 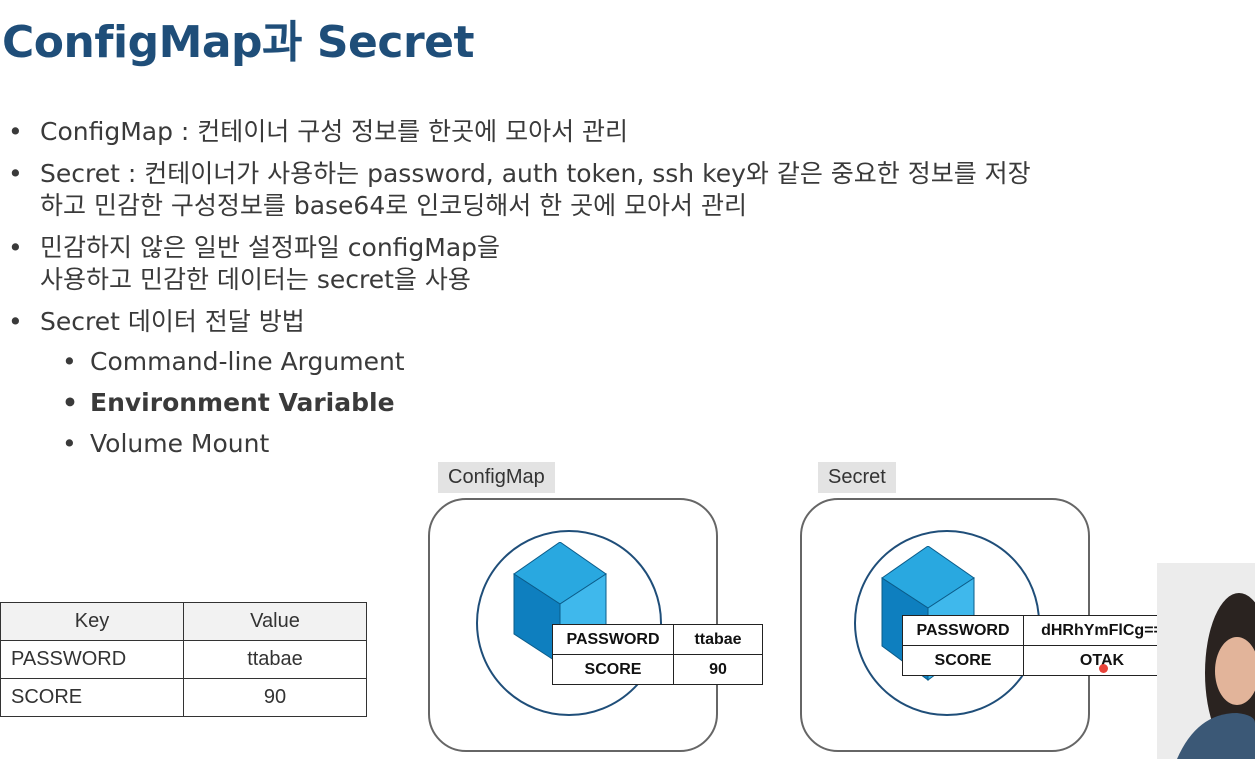 I want to click on configmap-label: ConfigMap, so click(x=496, y=477).